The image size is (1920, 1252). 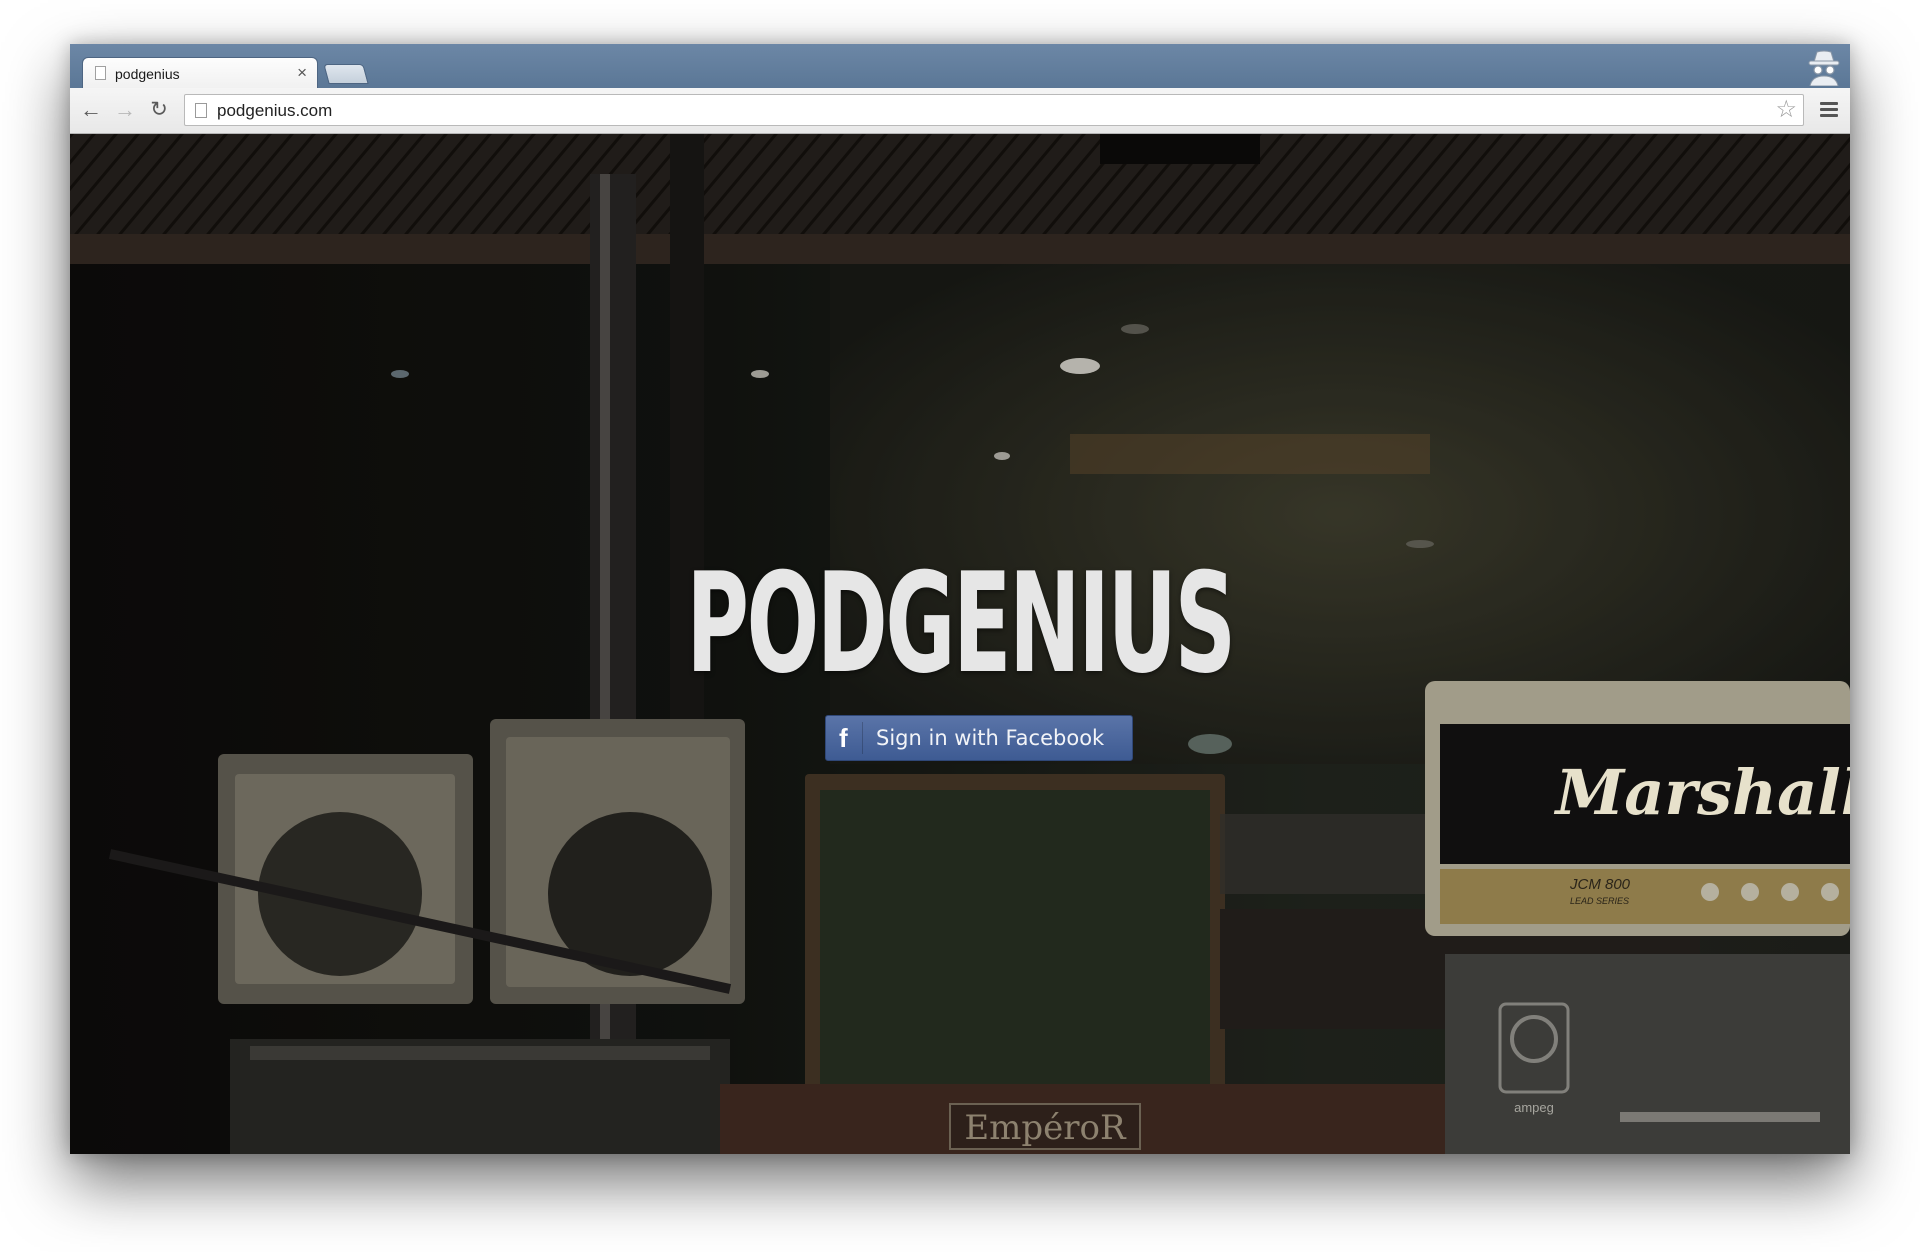 I want to click on ampeg-logo: ampeg, so click(x=1534, y=1107).